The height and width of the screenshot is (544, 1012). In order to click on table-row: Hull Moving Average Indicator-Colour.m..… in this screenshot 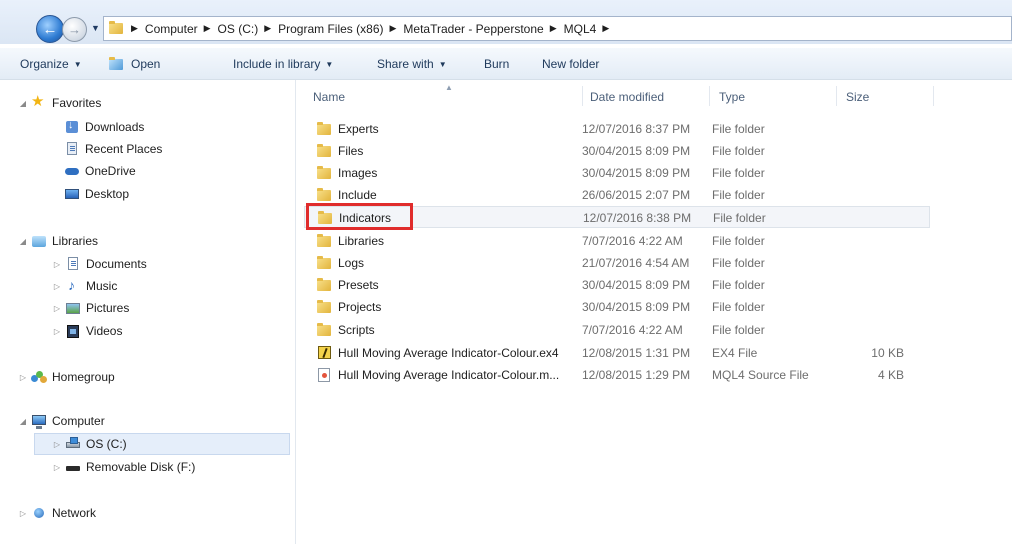, I will do `click(617, 375)`.